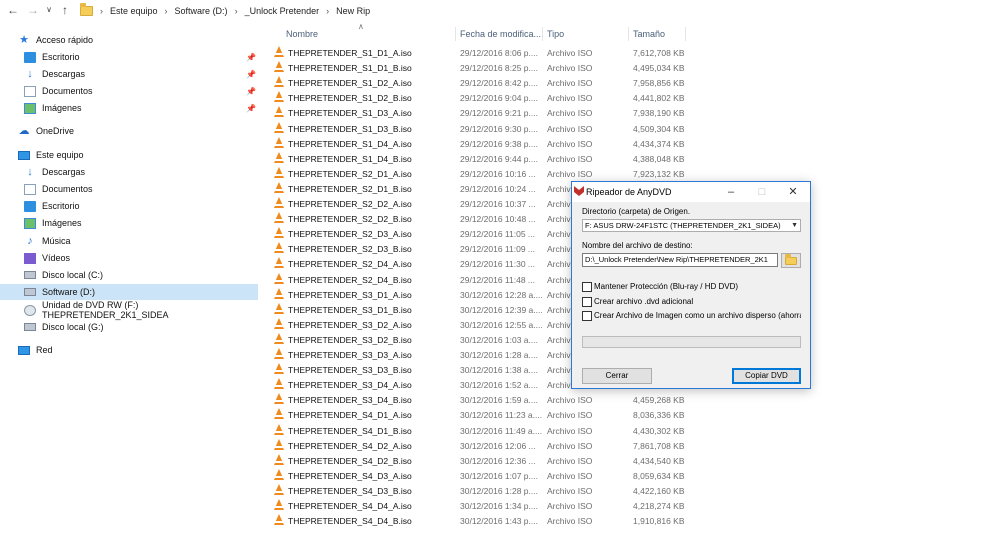 The height and width of the screenshot is (553, 1000). What do you see at coordinates (353, 11) in the screenshot?
I see `breadcrumb-item: New Rip` at bounding box center [353, 11].